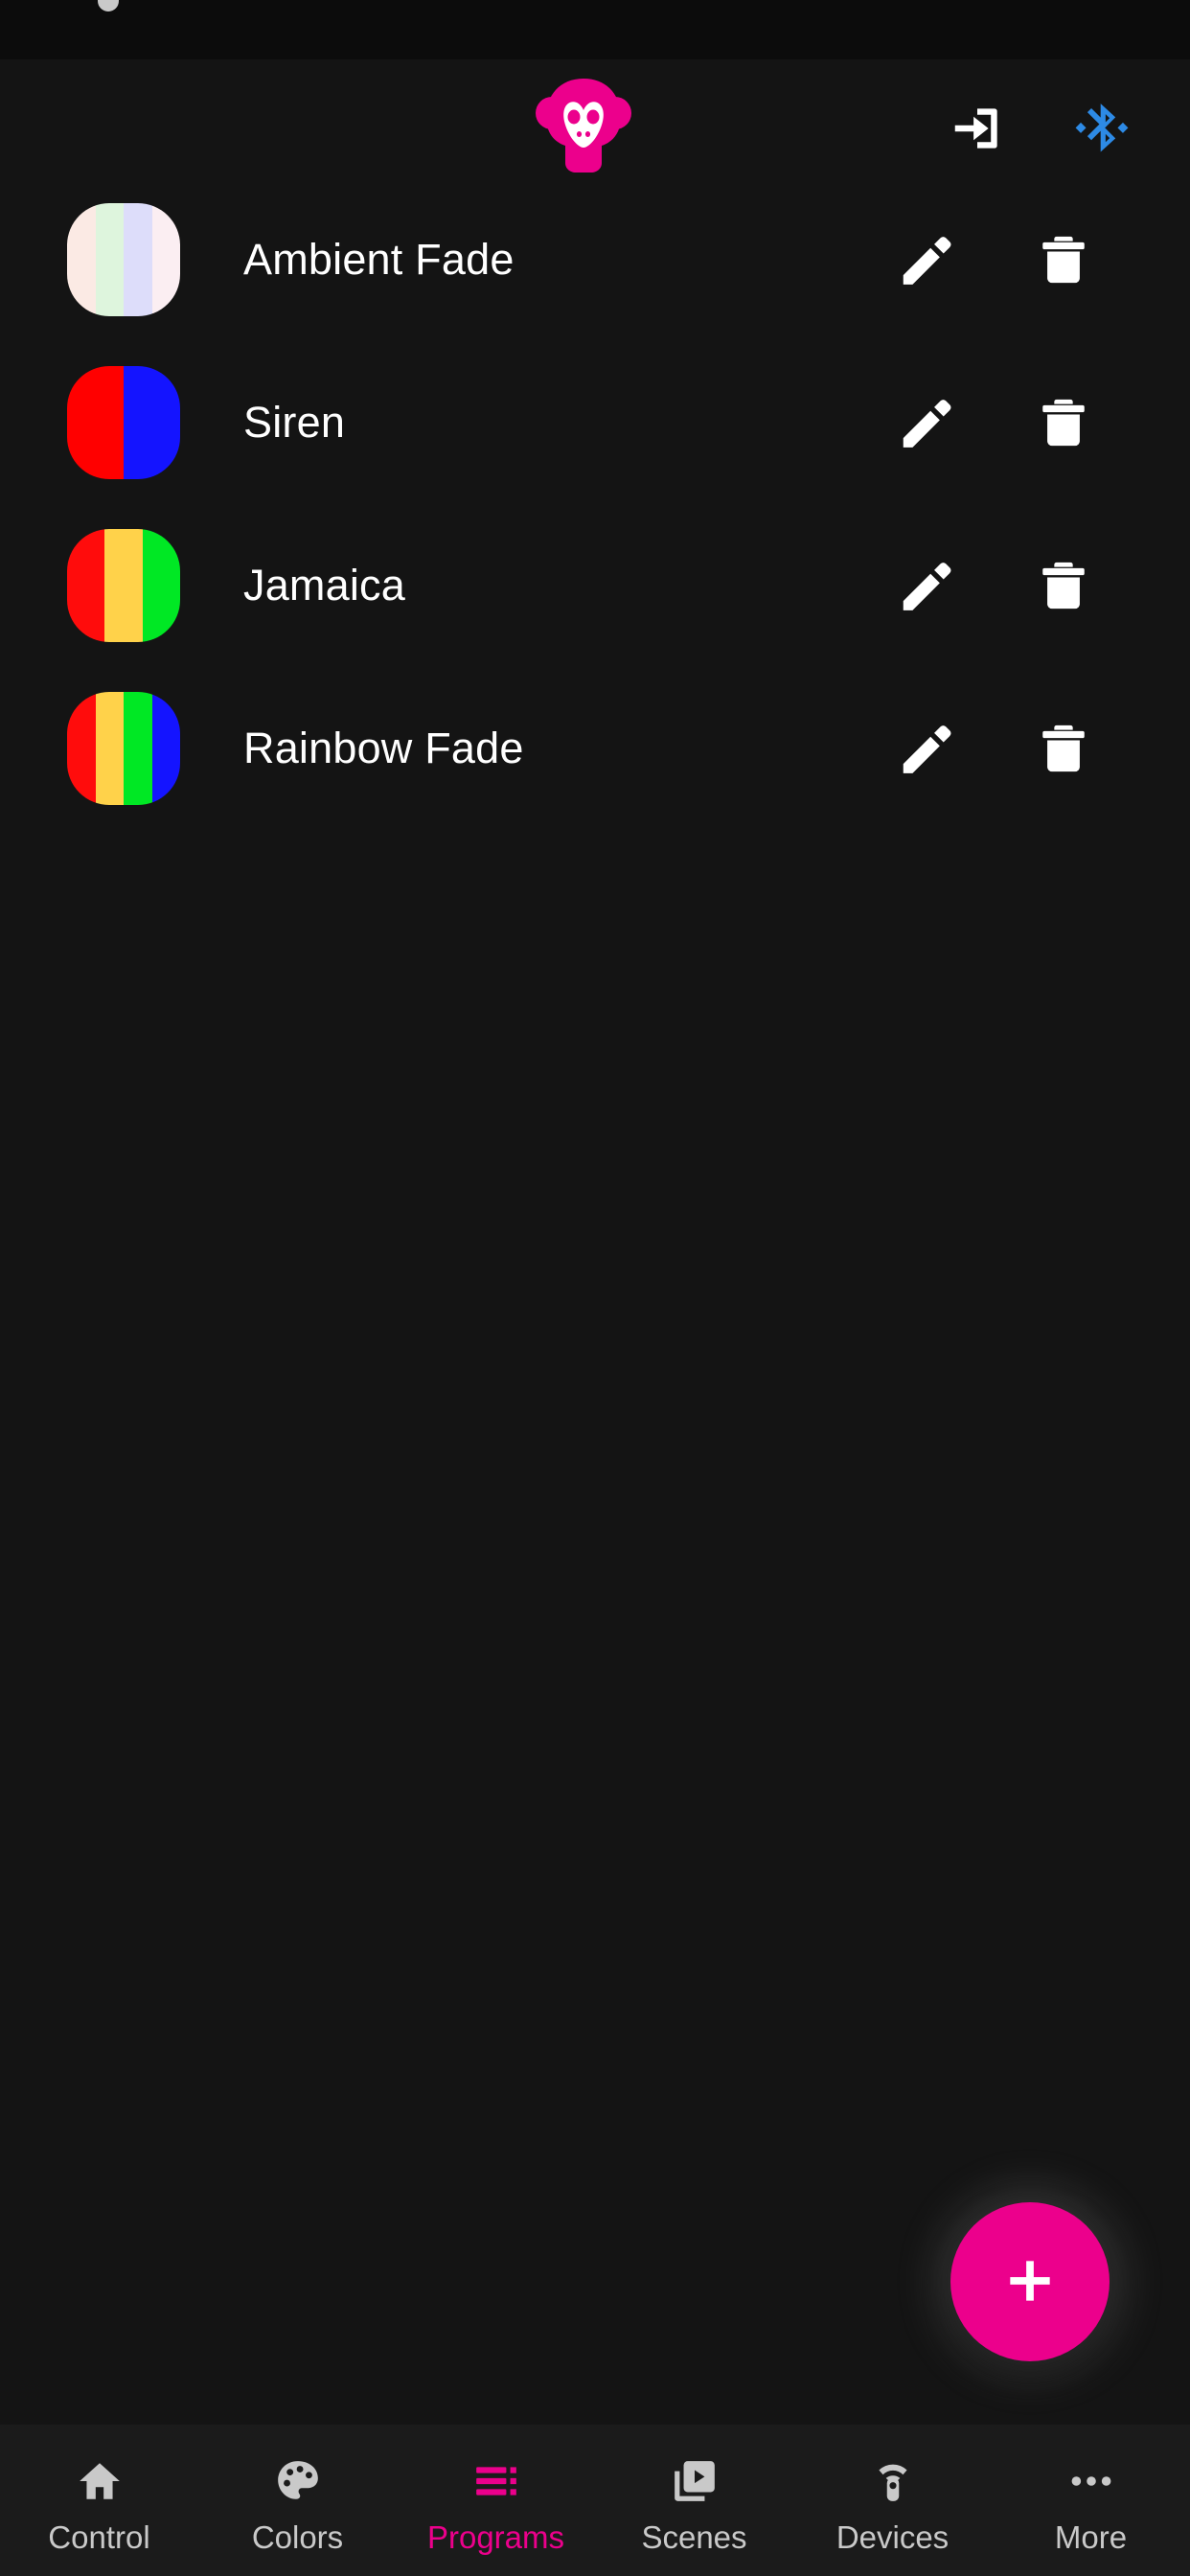 The image size is (1190, 2576). I want to click on nav-item-colors: Colors, so click(297, 2500).